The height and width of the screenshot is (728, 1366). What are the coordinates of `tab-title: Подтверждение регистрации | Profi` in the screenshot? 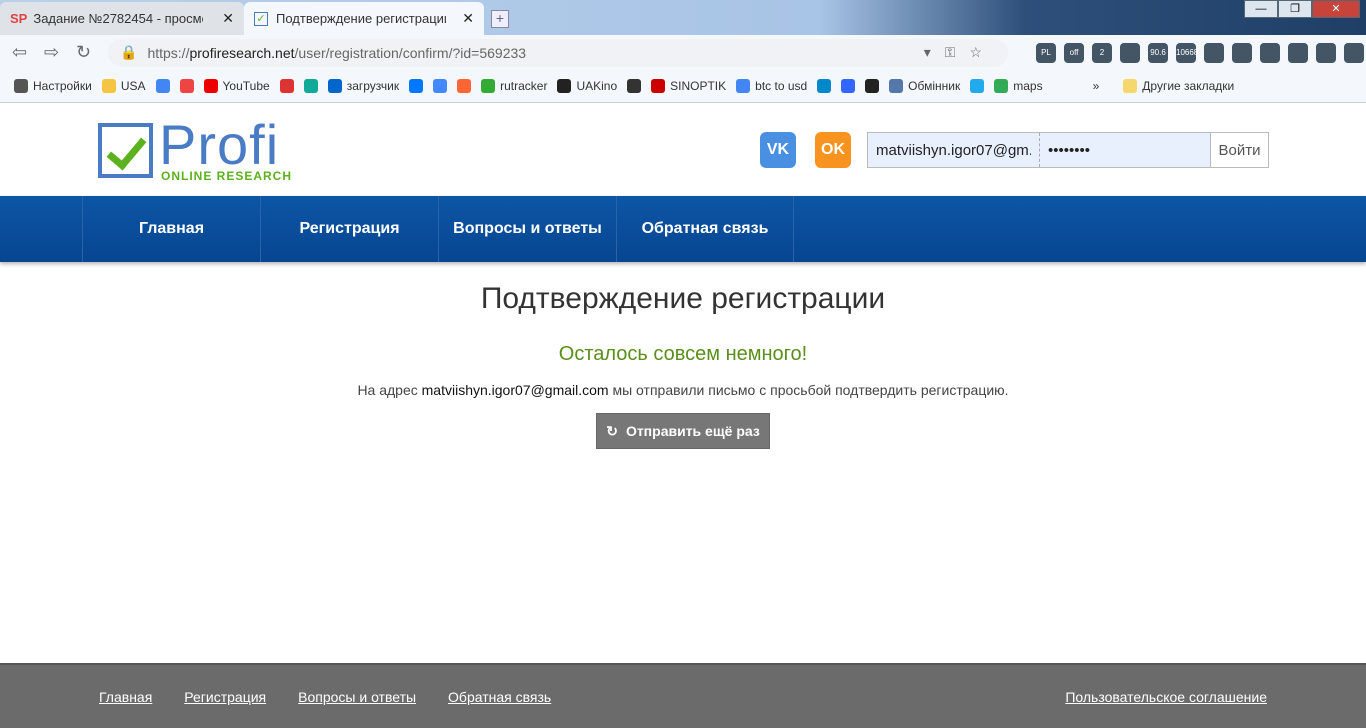 It's located at (361, 18).